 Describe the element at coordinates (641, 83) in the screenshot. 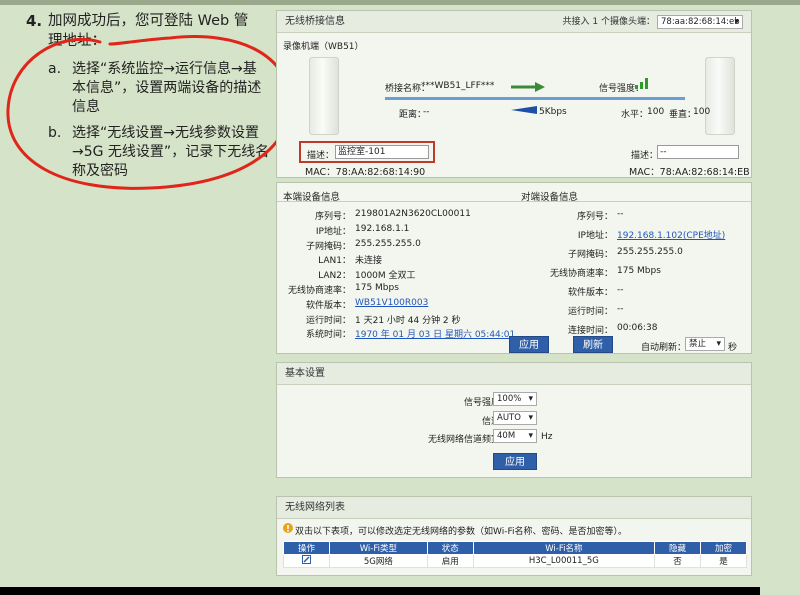

I see `signal-bars-icon` at that location.